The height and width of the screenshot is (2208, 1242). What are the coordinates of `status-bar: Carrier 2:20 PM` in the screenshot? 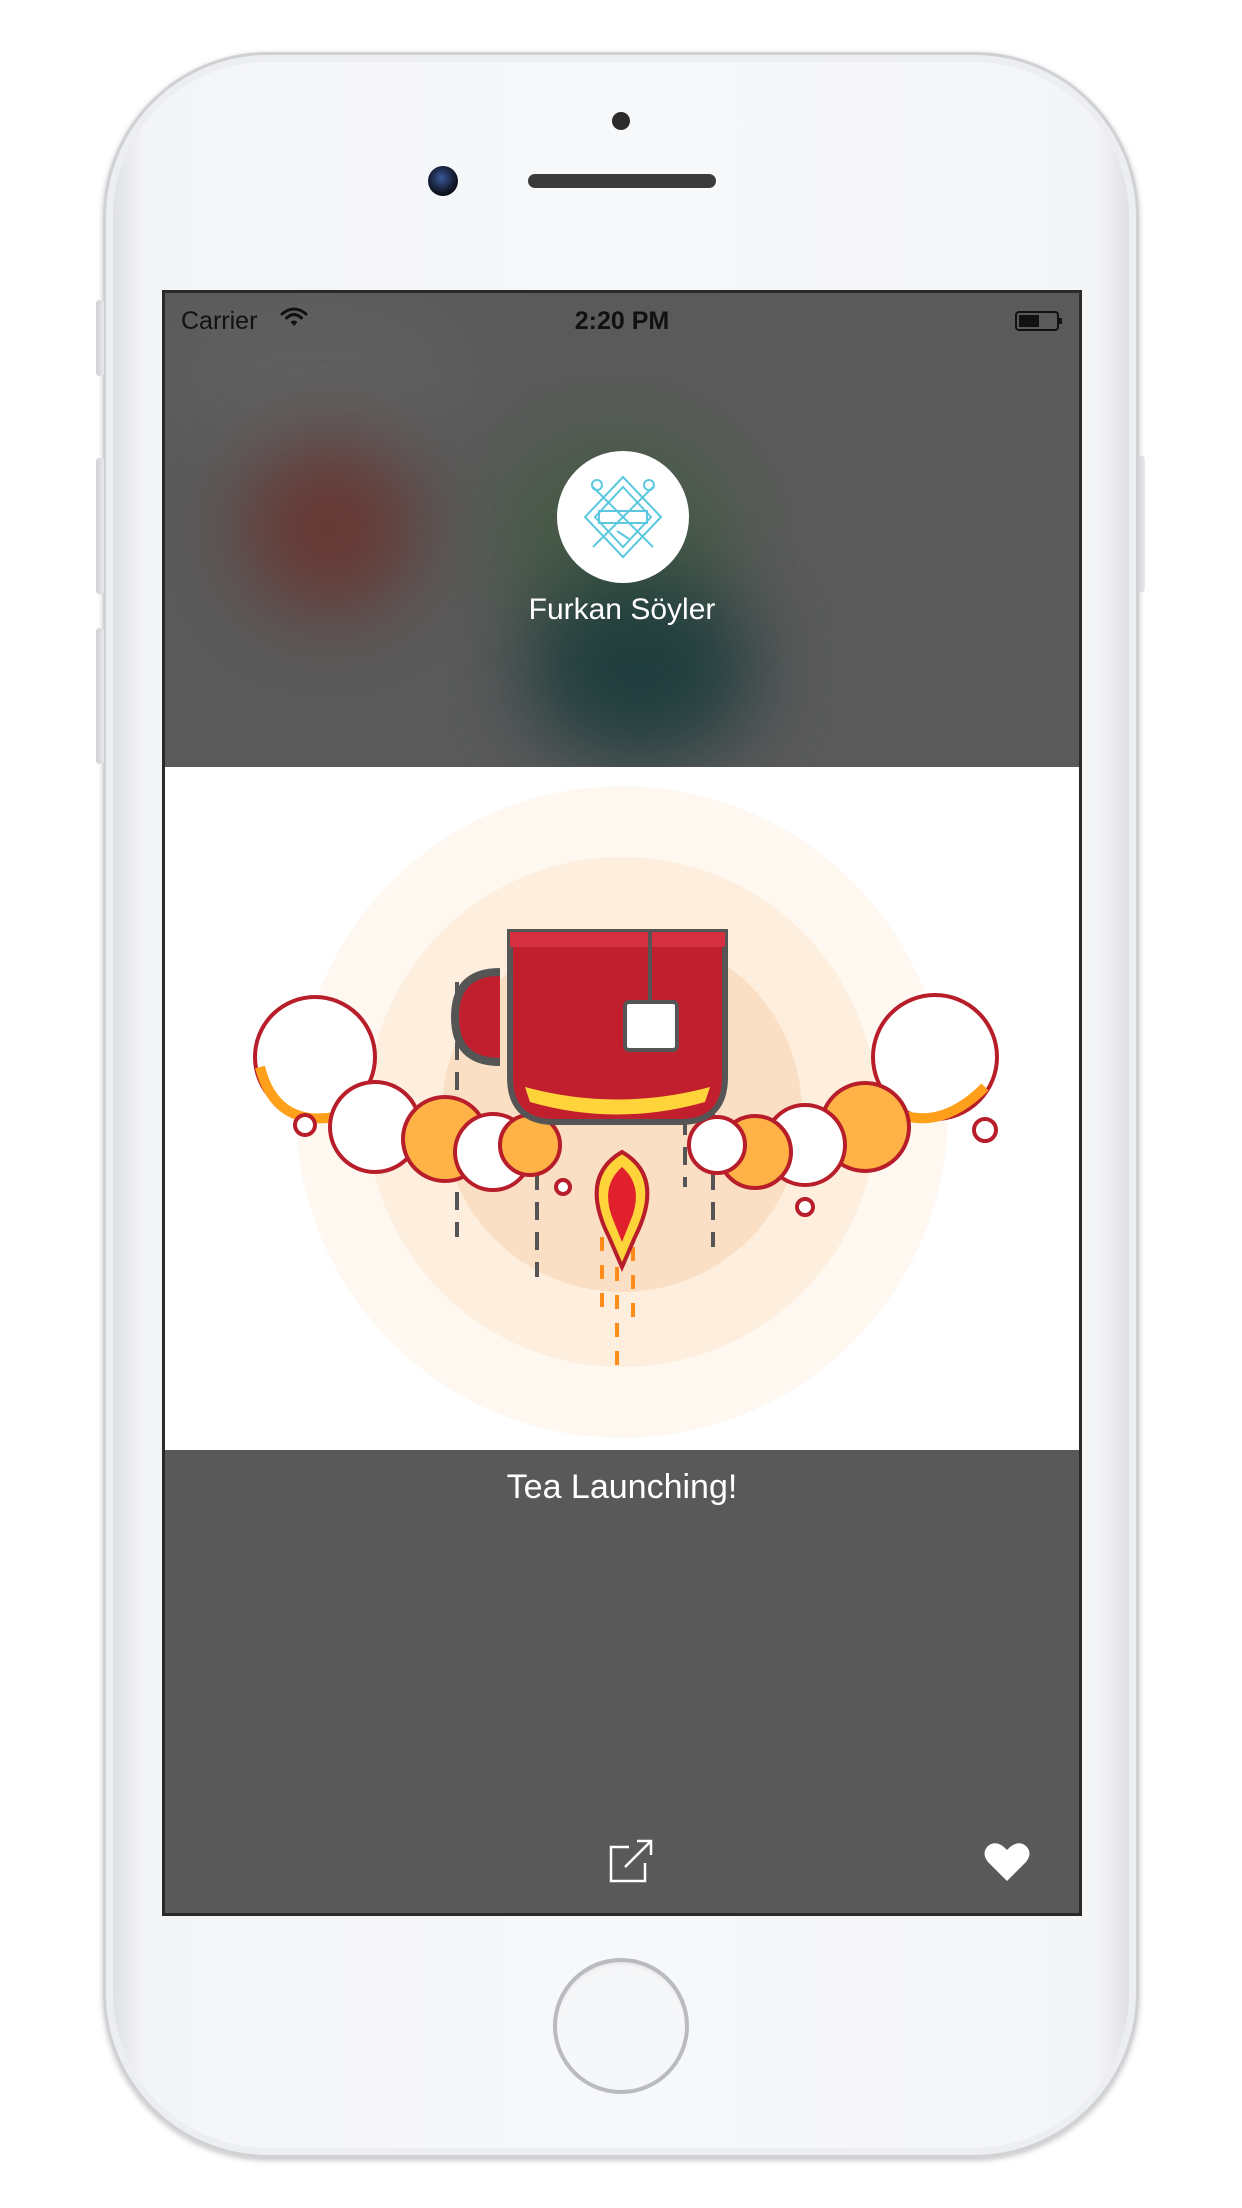 It's located at (622, 318).